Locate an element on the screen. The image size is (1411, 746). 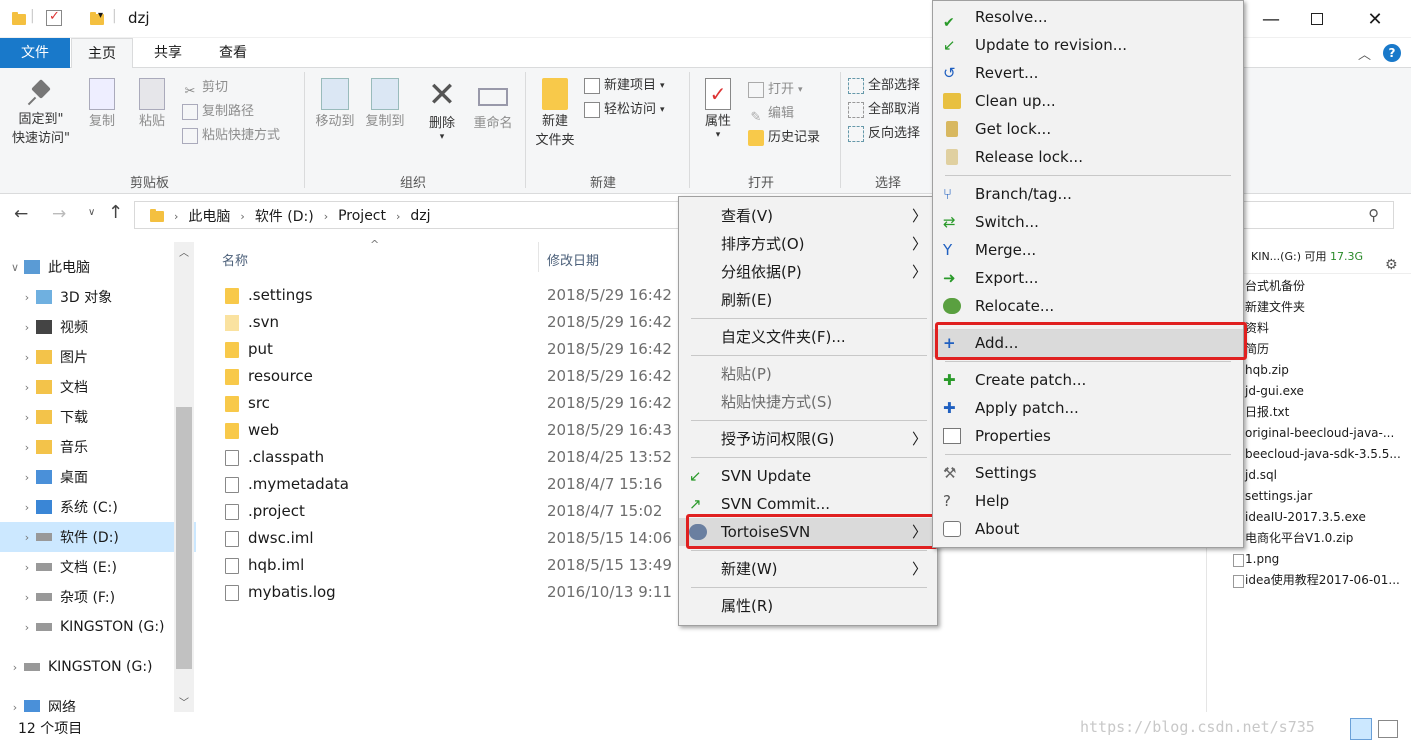
search-icon: ⚲ is located at coordinates (1373, 215).